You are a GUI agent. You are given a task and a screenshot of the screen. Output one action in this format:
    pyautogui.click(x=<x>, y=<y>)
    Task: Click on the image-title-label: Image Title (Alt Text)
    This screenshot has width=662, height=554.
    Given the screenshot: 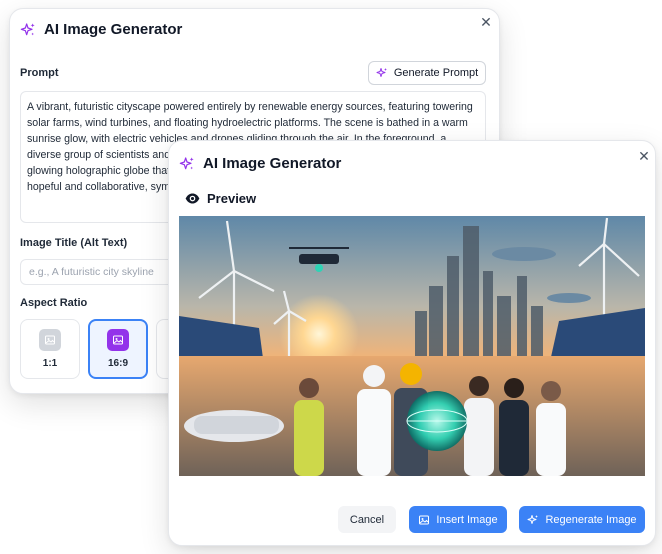 What is the action you would take?
    pyautogui.click(x=74, y=243)
    